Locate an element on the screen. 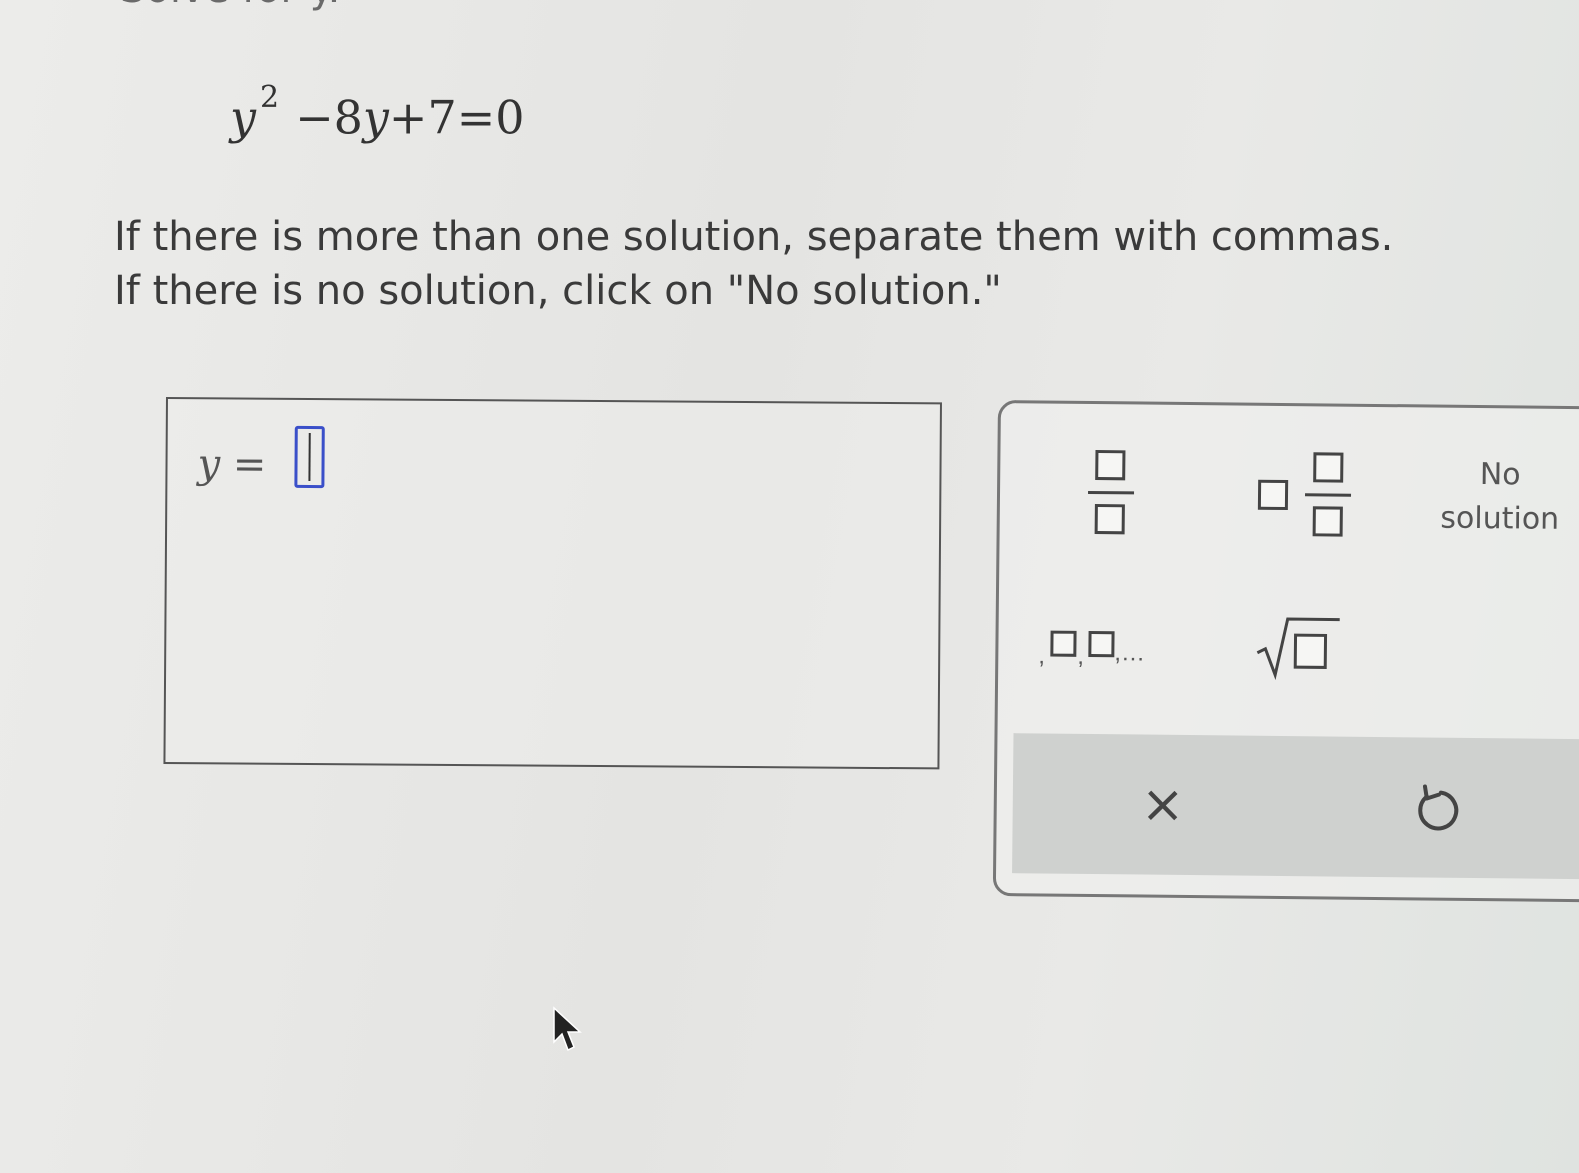 The image size is (1579, 1173). answer-label: y = is located at coordinates (231, 464).